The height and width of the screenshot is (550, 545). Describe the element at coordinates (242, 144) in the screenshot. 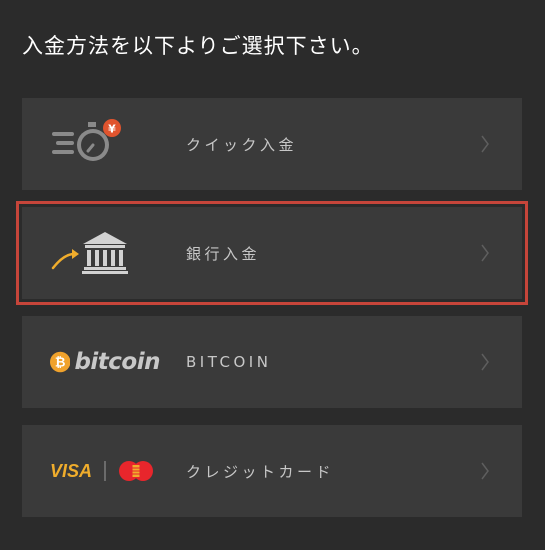

I see `option-label: クイック入金` at that location.